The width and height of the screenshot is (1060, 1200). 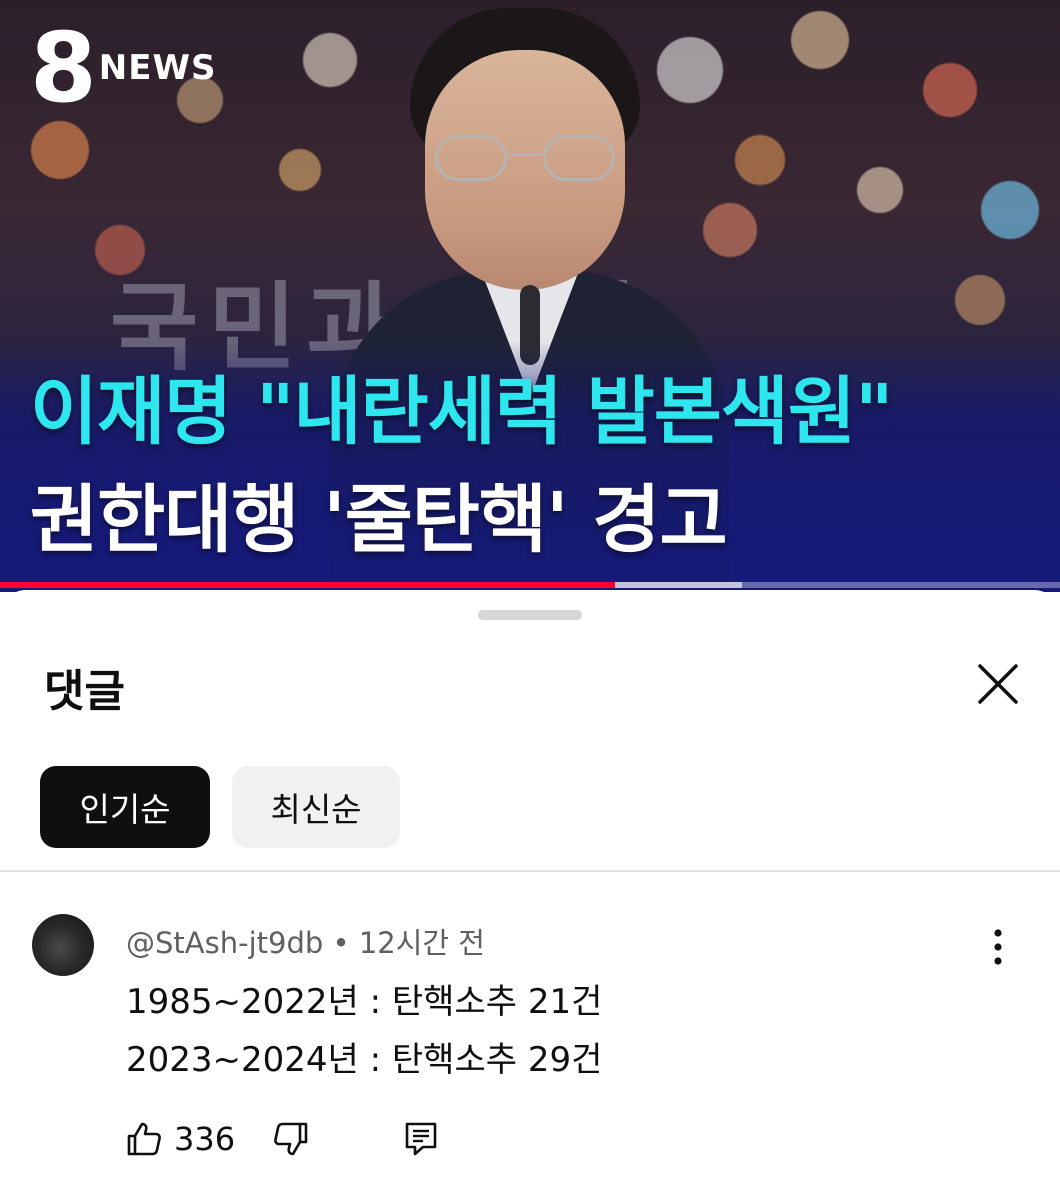 I want to click on channel-logo: 8 NEWS, so click(x=123, y=68).